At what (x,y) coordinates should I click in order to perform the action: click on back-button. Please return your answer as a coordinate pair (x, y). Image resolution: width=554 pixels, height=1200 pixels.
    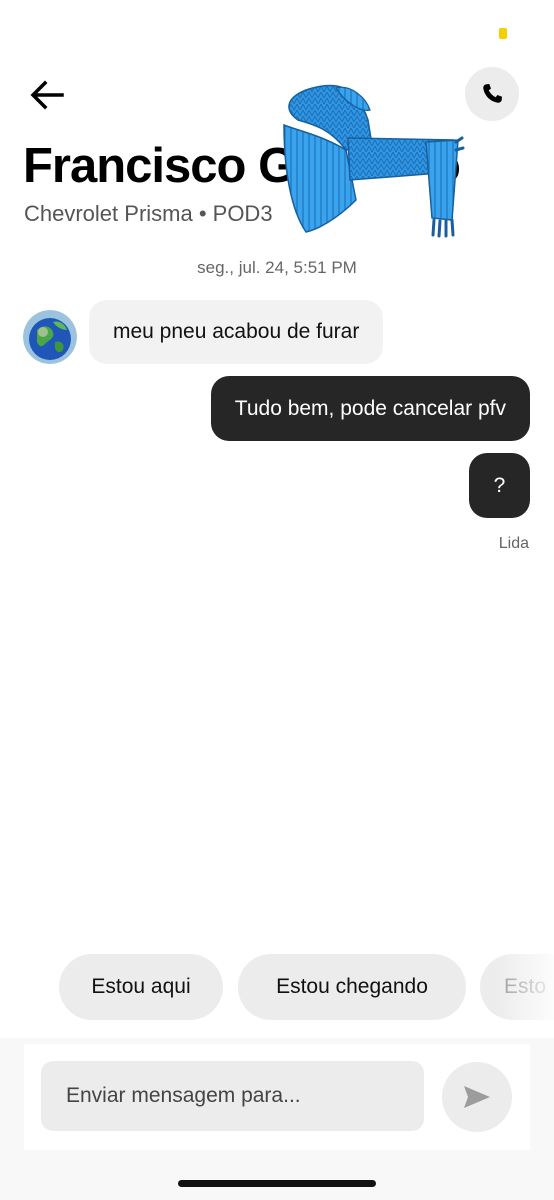
    Looking at the image, I should click on (47, 95).